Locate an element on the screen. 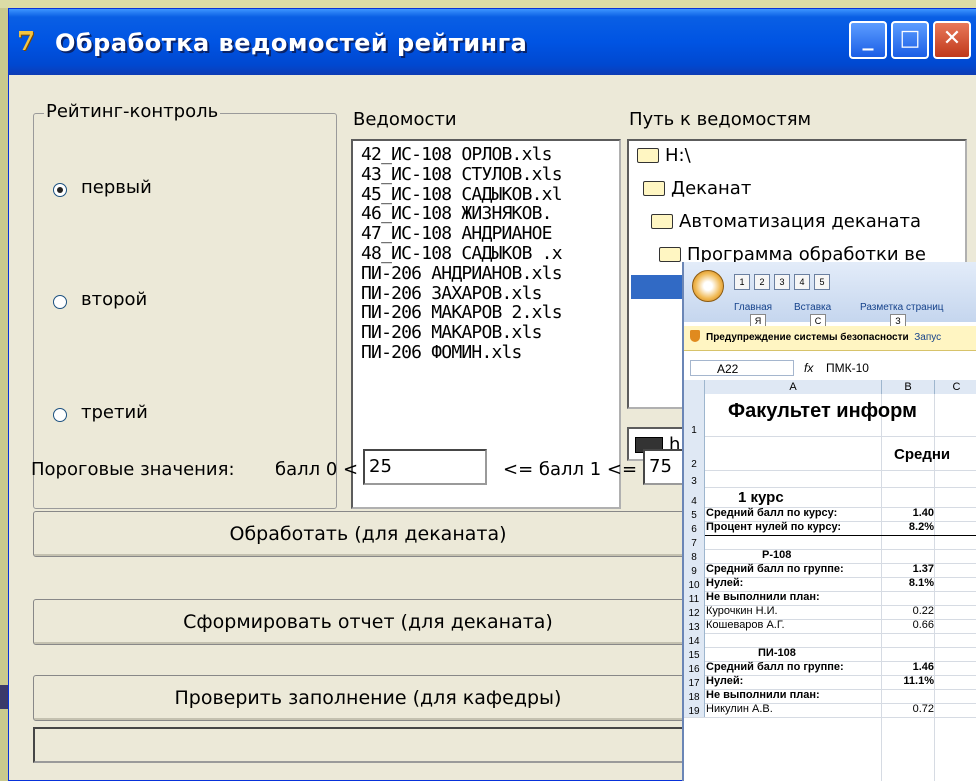 The width and height of the screenshot is (976, 781). radio-first is located at coordinates (60, 190).